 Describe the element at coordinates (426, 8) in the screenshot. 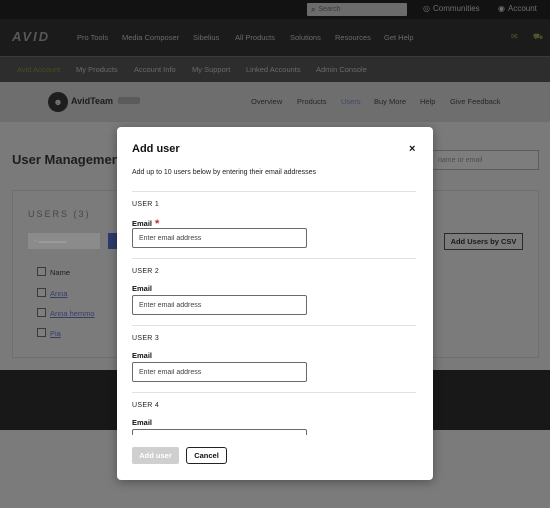

I see `globe-icon: ◎` at that location.